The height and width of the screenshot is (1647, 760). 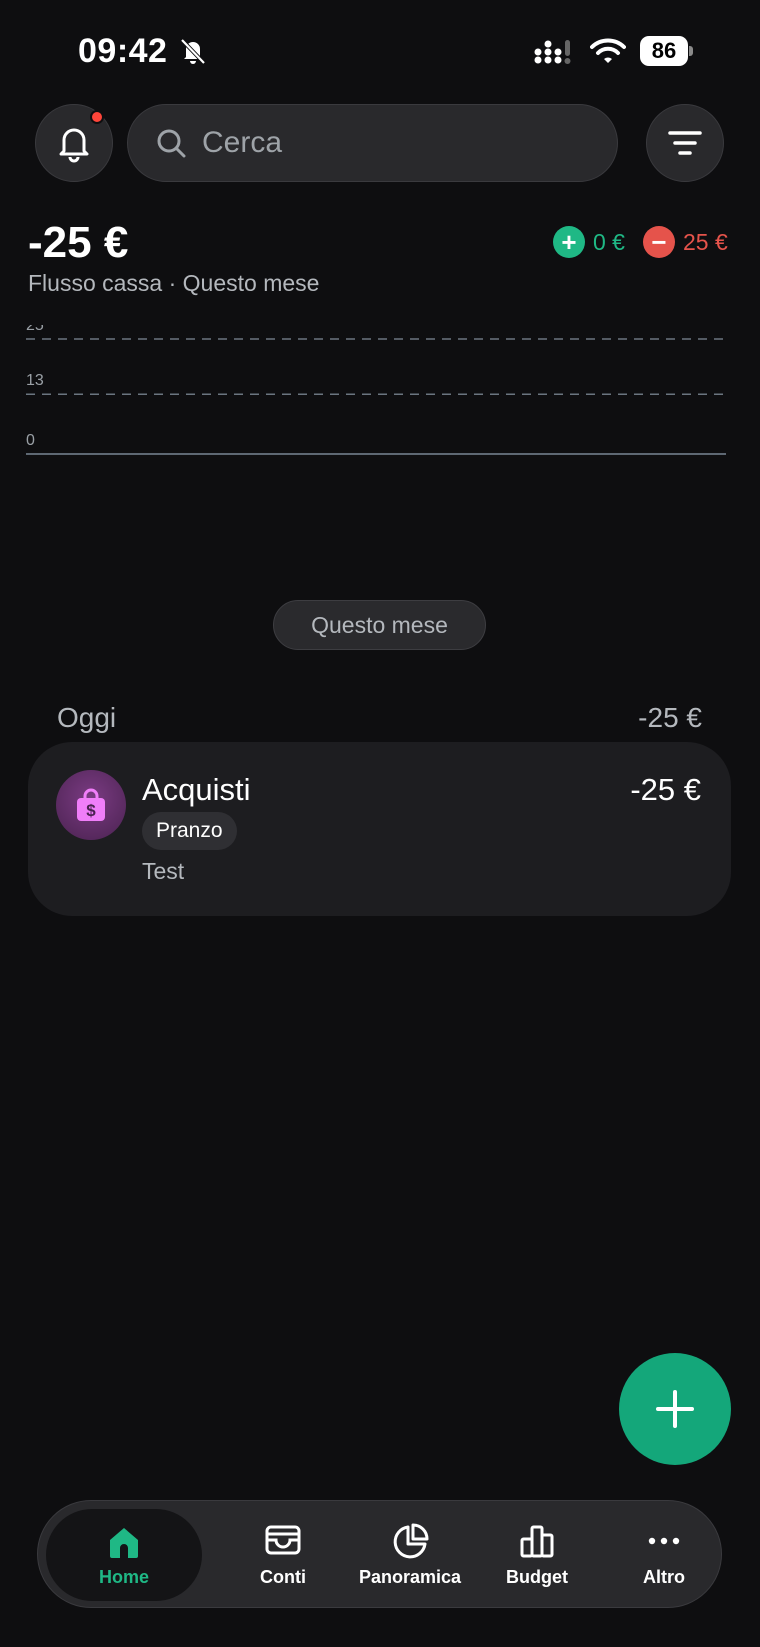 I want to click on nav-label-panoramica: Panoramica, so click(x=410, y=1577).